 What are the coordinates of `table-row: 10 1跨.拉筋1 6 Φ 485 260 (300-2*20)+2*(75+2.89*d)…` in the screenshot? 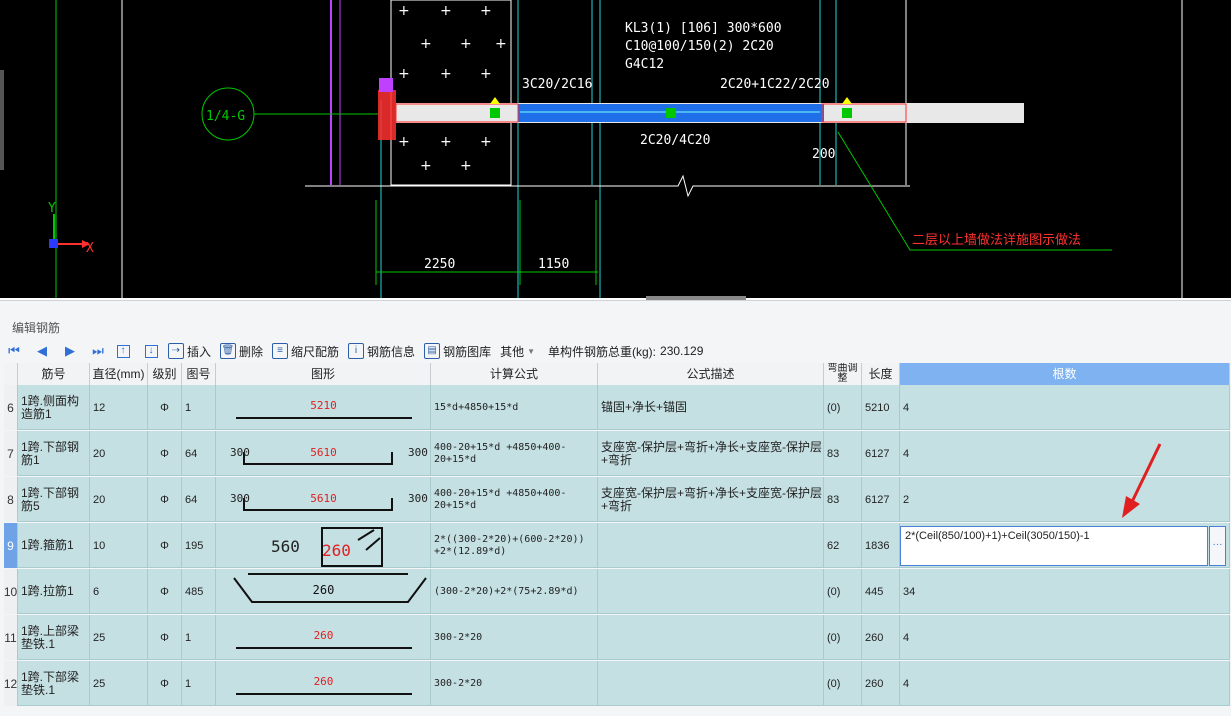 It's located at (617, 591).